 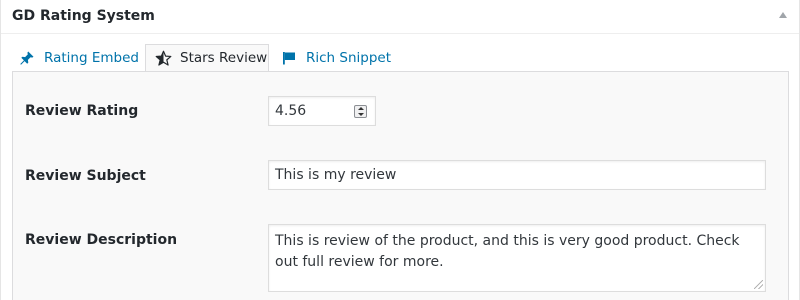 I want to click on caret-up-icon, so click(x=783, y=15).